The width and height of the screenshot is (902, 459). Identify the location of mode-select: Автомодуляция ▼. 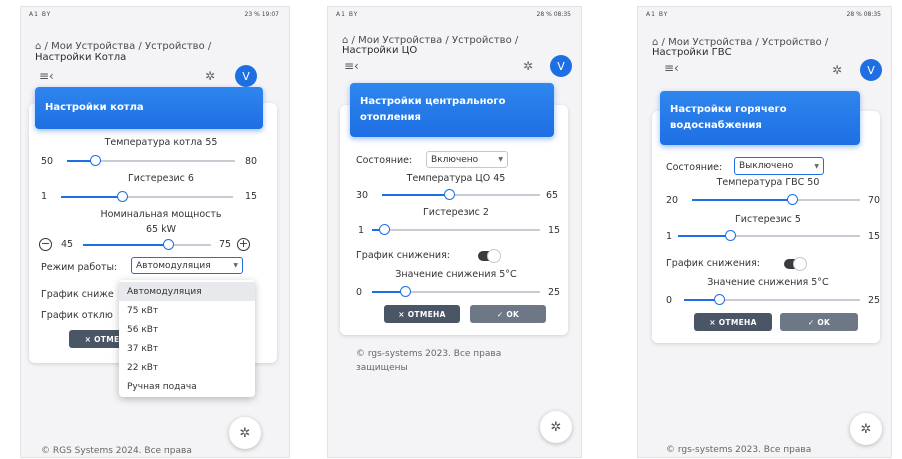
(187, 265).